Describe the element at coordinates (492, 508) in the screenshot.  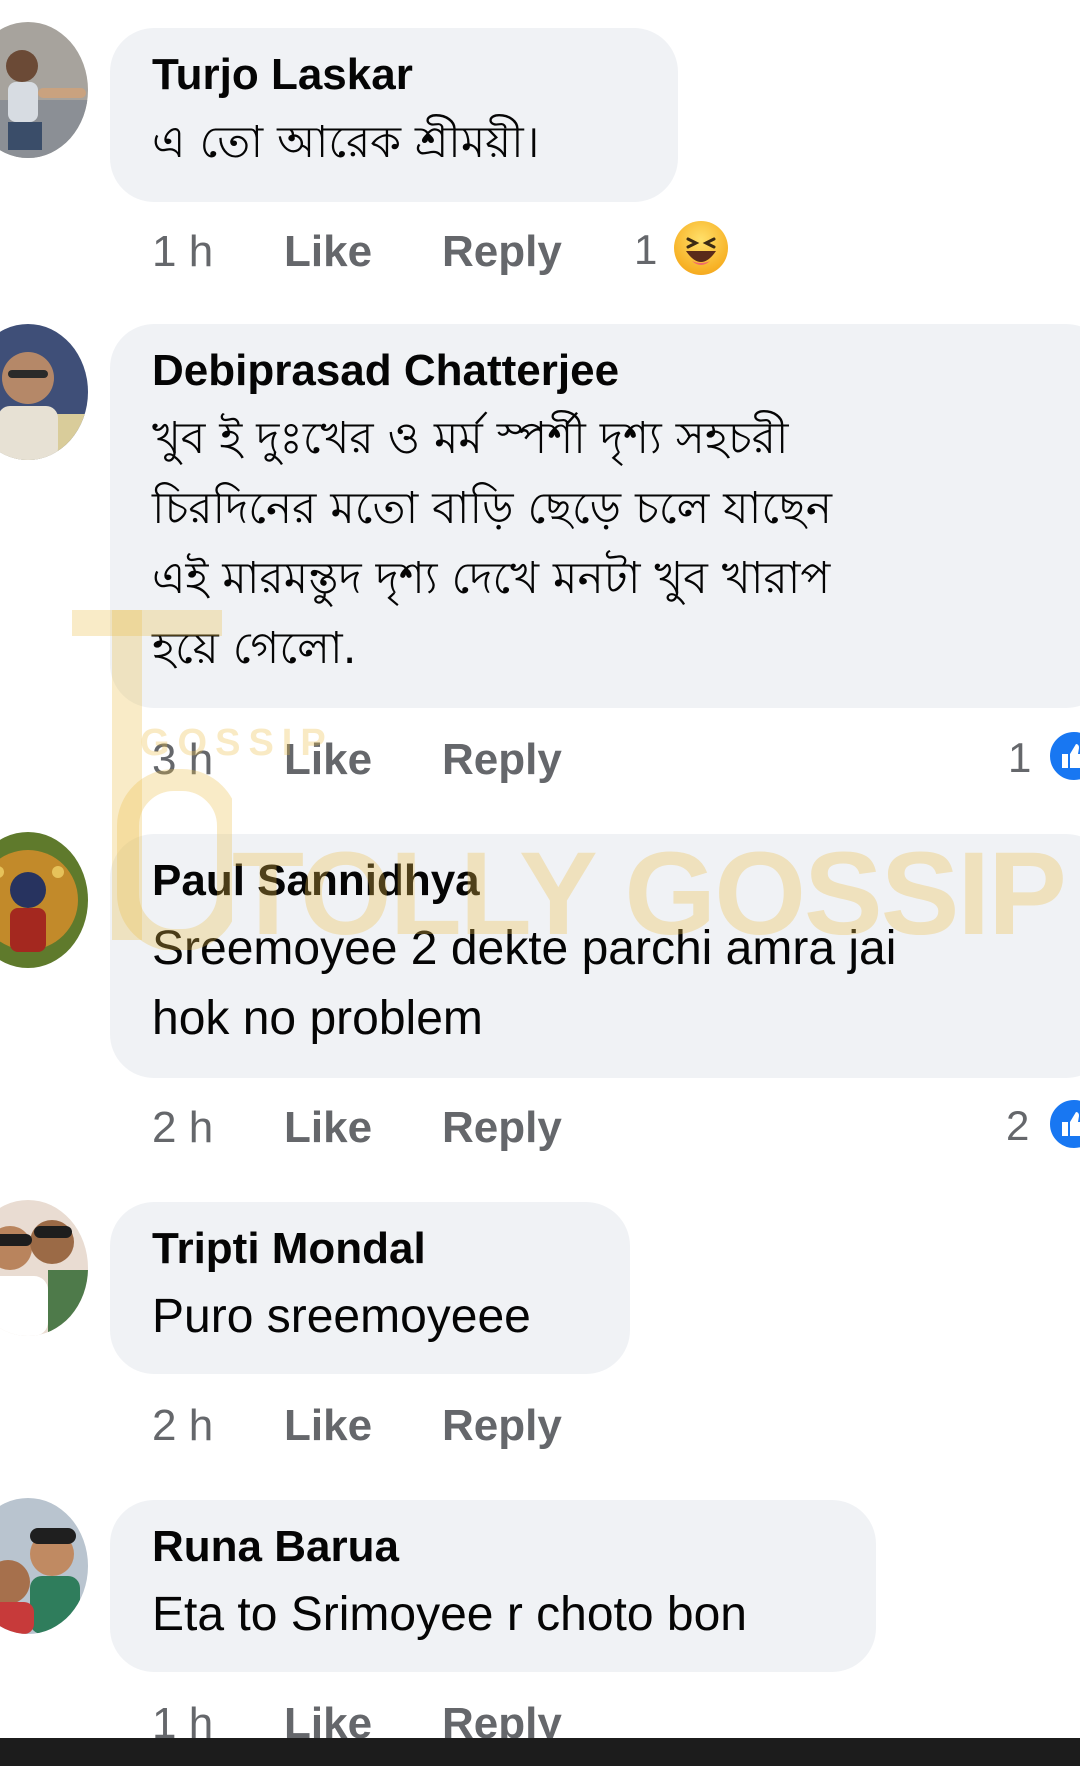
I see `comment-text: চিরদিনের মতো বাড়ি ছেড়ে চলে যাছেন` at that location.